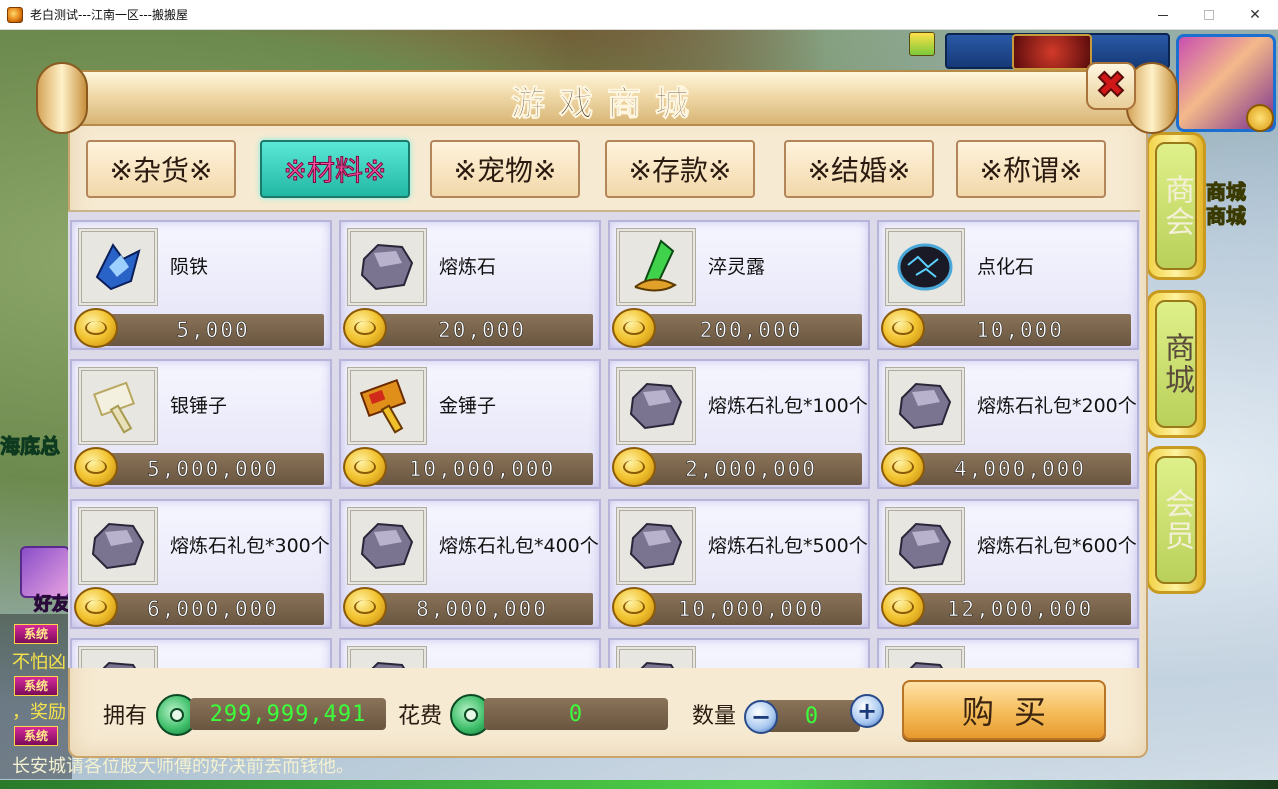 The width and height of the screenshot is (1278, 789). What do you see at coordinates (576, 714) in the screenshot?
I see `cost-value: 0` at bounding box center [576, 714].